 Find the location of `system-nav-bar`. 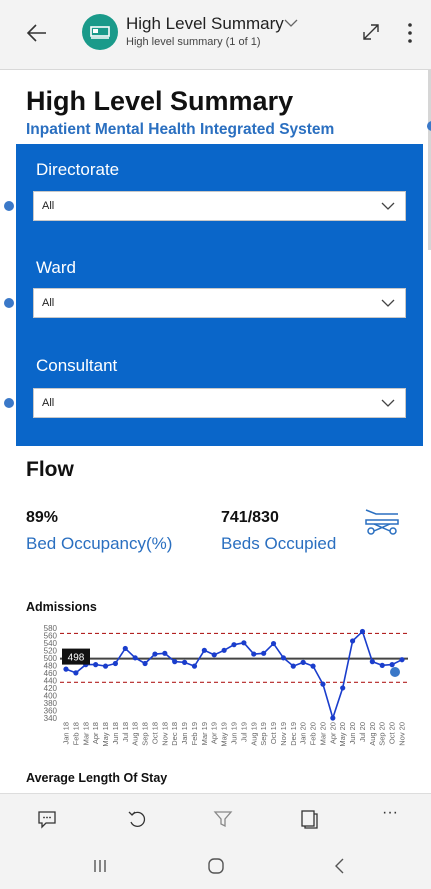

system-nav-bar is located at coordinates (215, 865).